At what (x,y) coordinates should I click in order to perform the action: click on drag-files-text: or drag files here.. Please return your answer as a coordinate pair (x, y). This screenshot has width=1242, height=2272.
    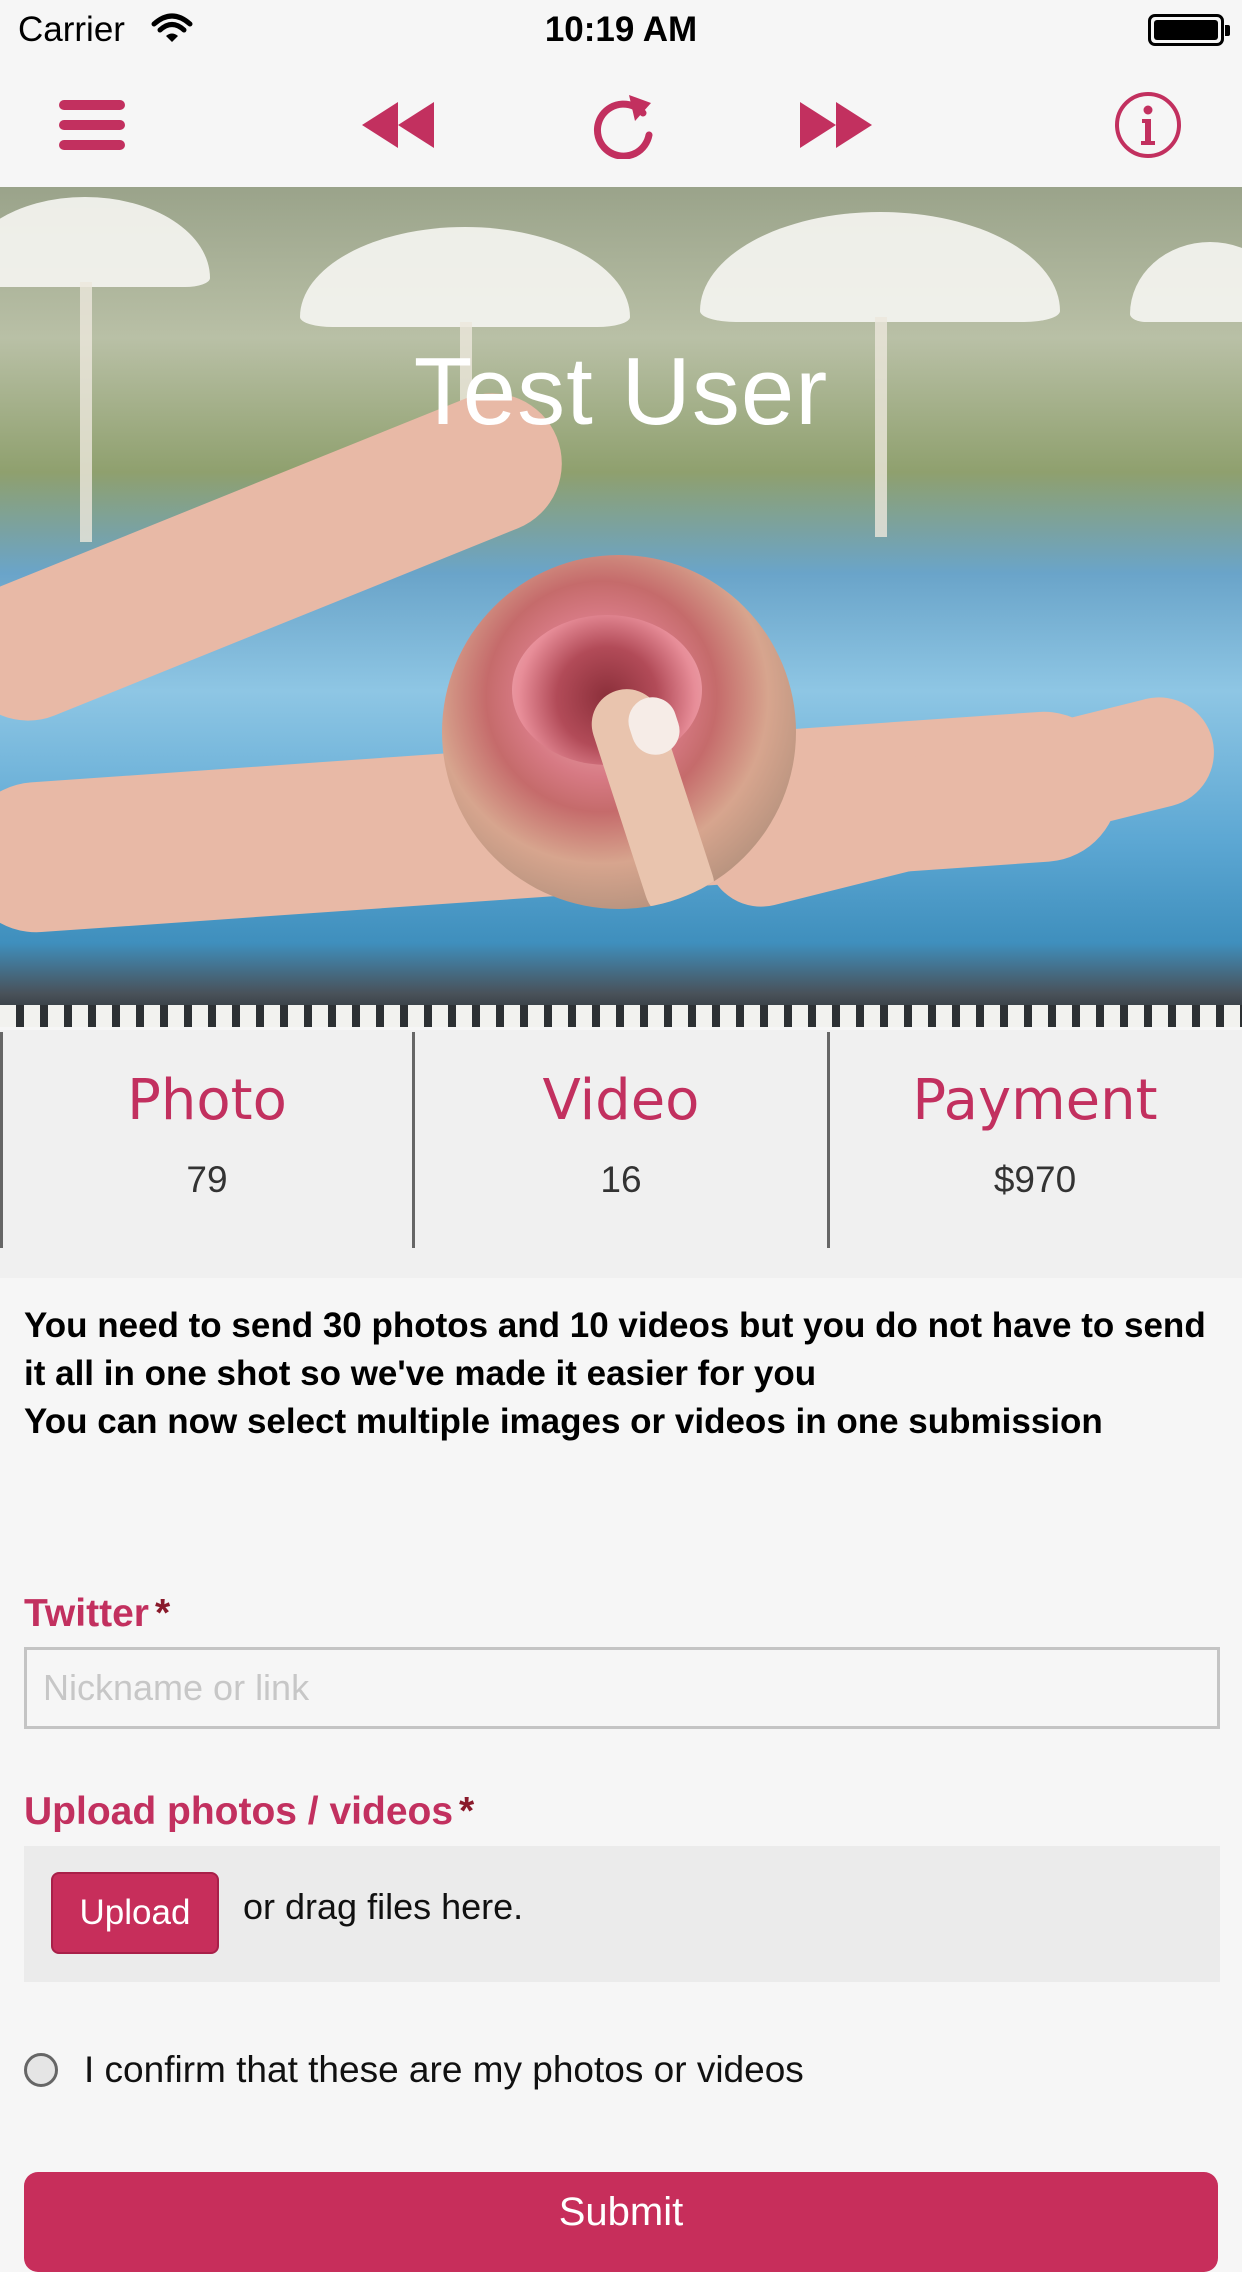
    Looking at the image, I should click on (383, 1906).